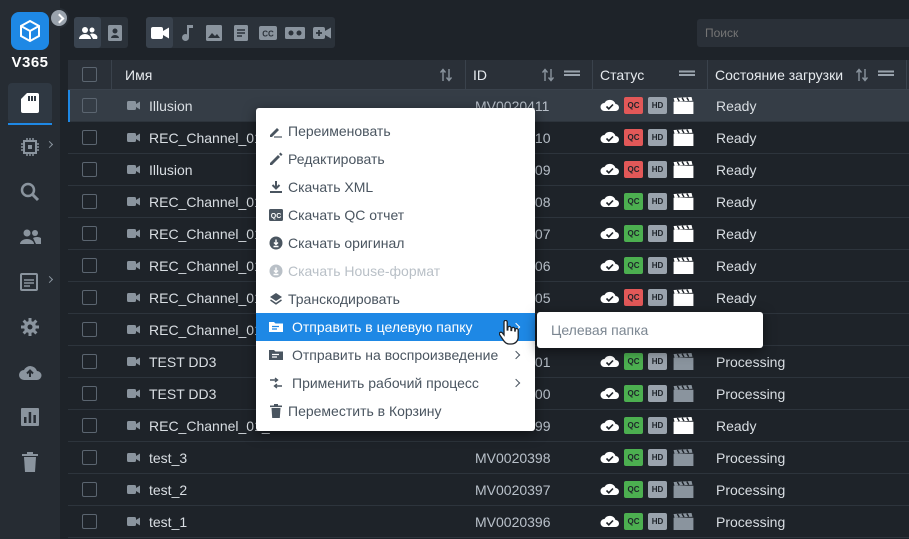 The height and width of the screenshot is (539, 909). I want to click on contact-icon, so click(114, 32).